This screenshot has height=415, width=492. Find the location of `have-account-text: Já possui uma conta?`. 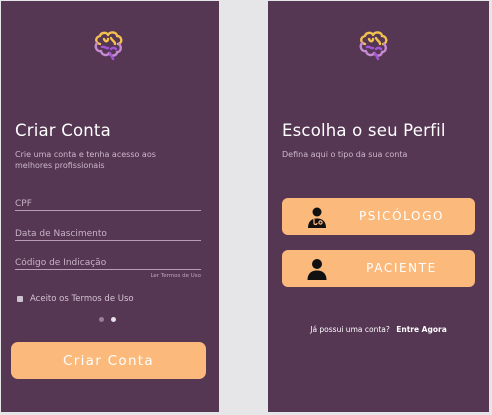

have-account-text: Já possui uma conta? is located at coordinates (350, 329).